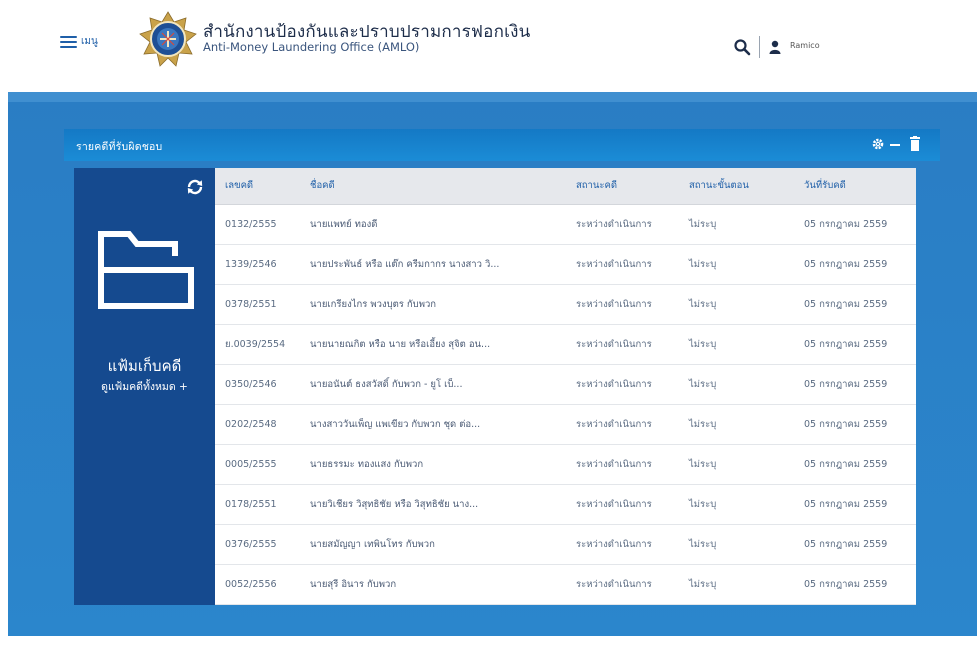 This screenshot has height=649, width=977. What do you see at coordinates (805, 45) in the screenshot?
I see `user-name: Ramico` at bounding box center [805, 45].